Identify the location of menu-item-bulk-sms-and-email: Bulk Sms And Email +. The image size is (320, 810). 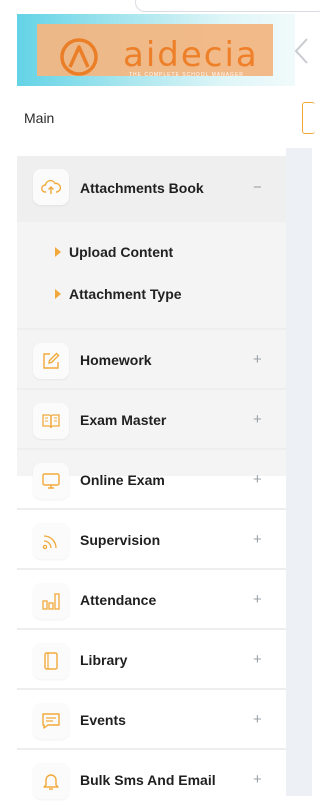
(151, 779).